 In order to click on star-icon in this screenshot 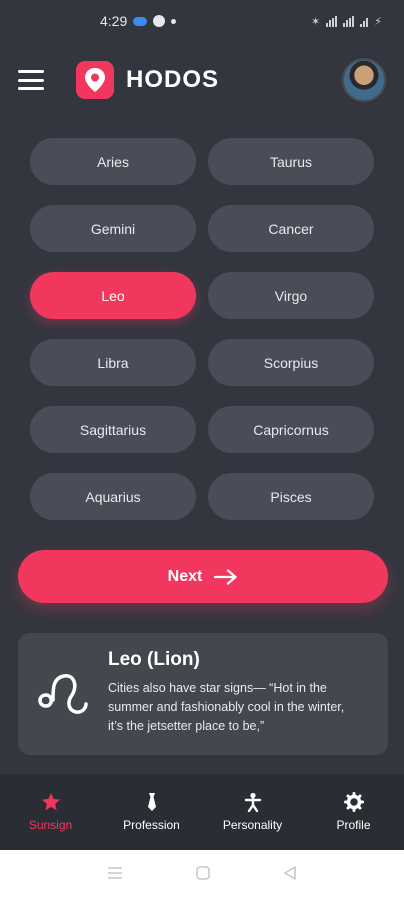, I will do `click(50, 802)`.